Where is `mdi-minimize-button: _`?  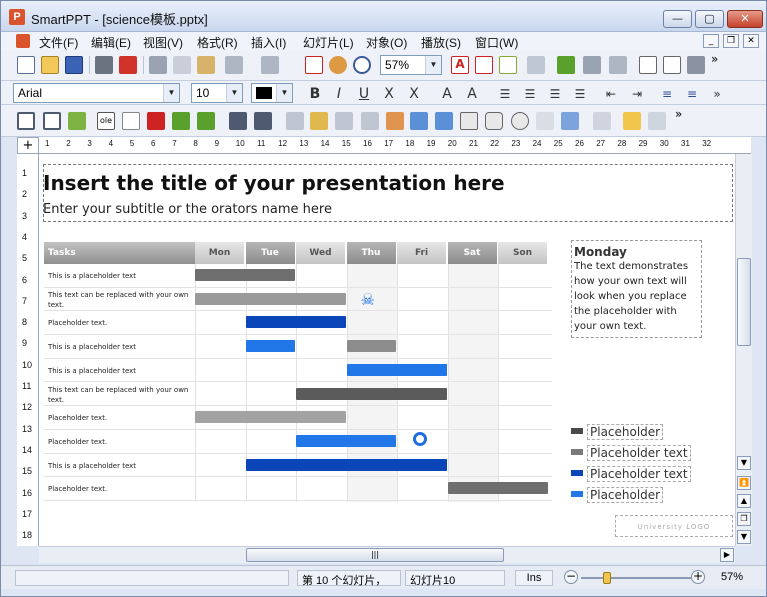 mdi-minimize-button: _ is located at coordinates (711, 41).